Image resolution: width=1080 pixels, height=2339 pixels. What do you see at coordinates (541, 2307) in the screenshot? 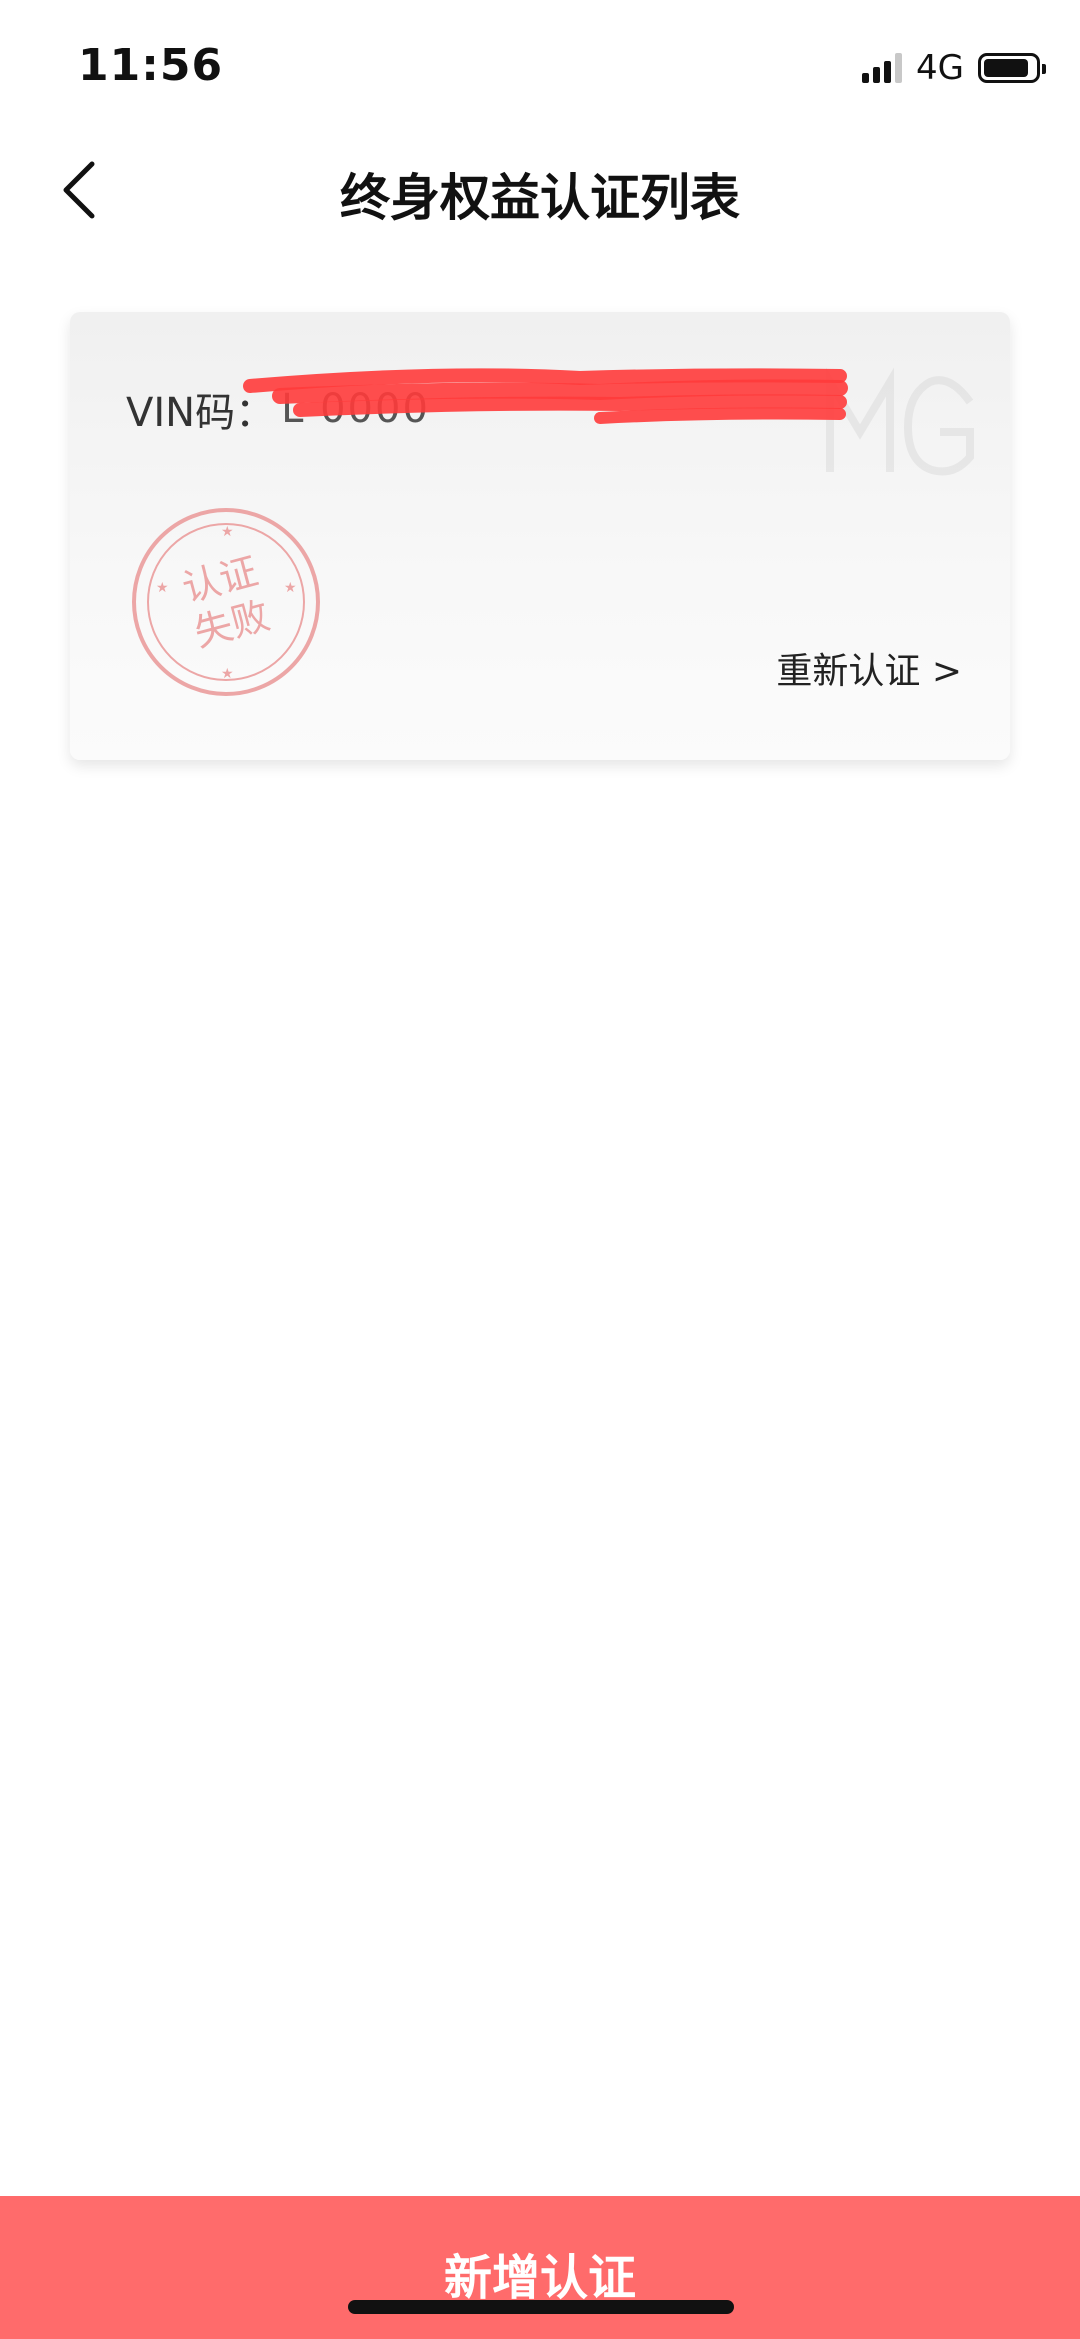
I see `home-indicator` at bounding box center [541, 2307].